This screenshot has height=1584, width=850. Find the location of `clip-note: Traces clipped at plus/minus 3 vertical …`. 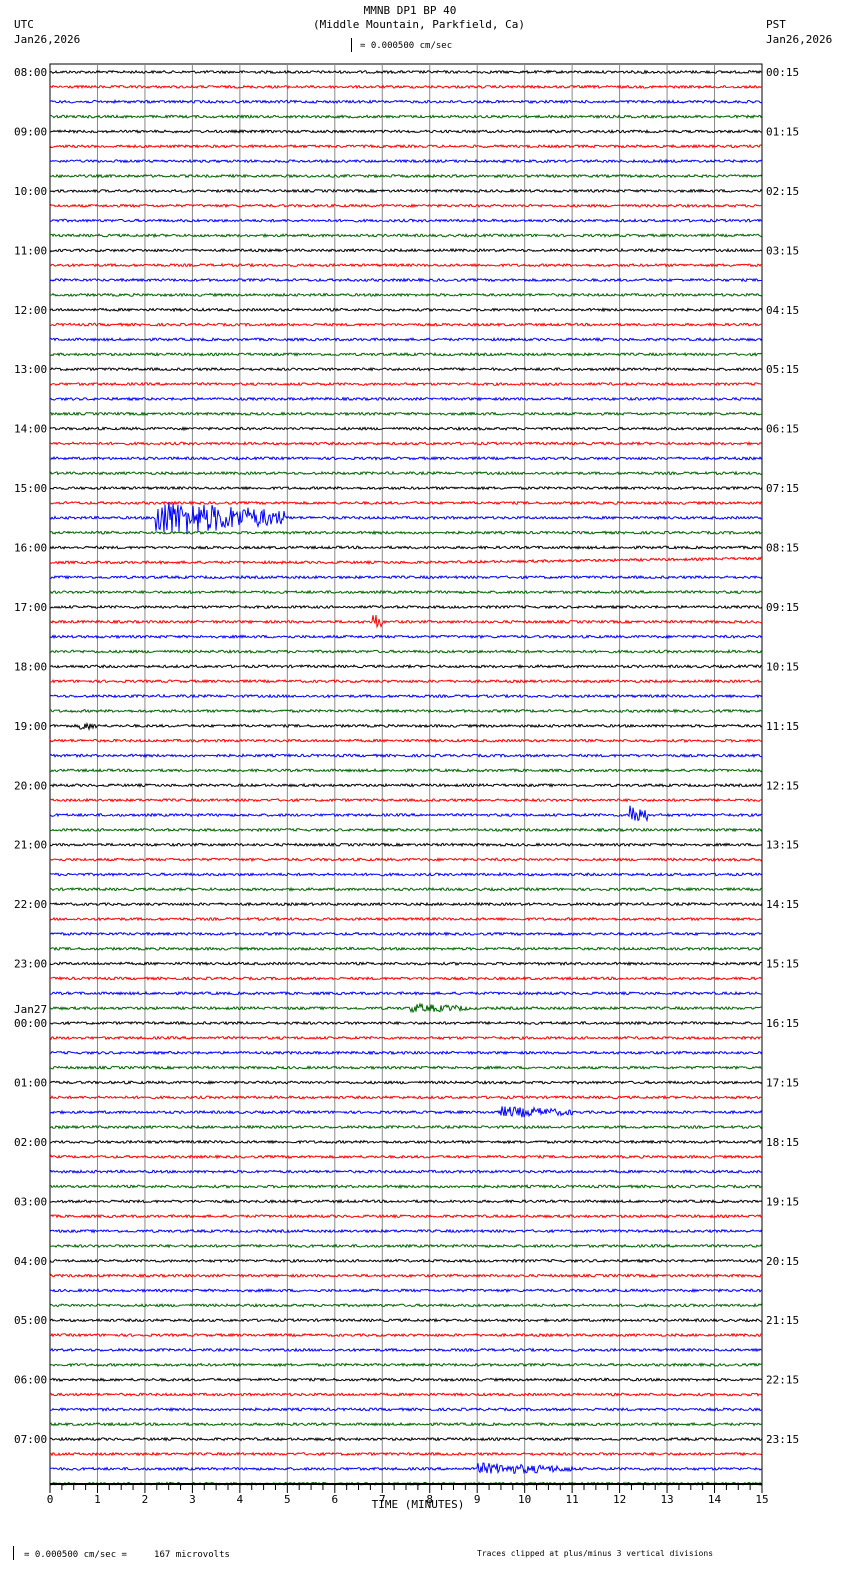

clip-note: Traces clipped at plus/minus 3 vertical … is located at coordinates (595, 1553).